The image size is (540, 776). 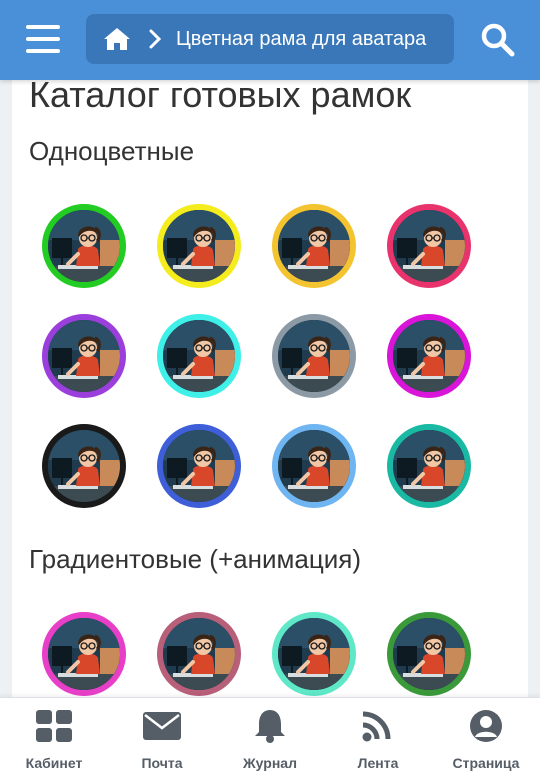 I want to click on grid-icon, so click(x=54, y=726).